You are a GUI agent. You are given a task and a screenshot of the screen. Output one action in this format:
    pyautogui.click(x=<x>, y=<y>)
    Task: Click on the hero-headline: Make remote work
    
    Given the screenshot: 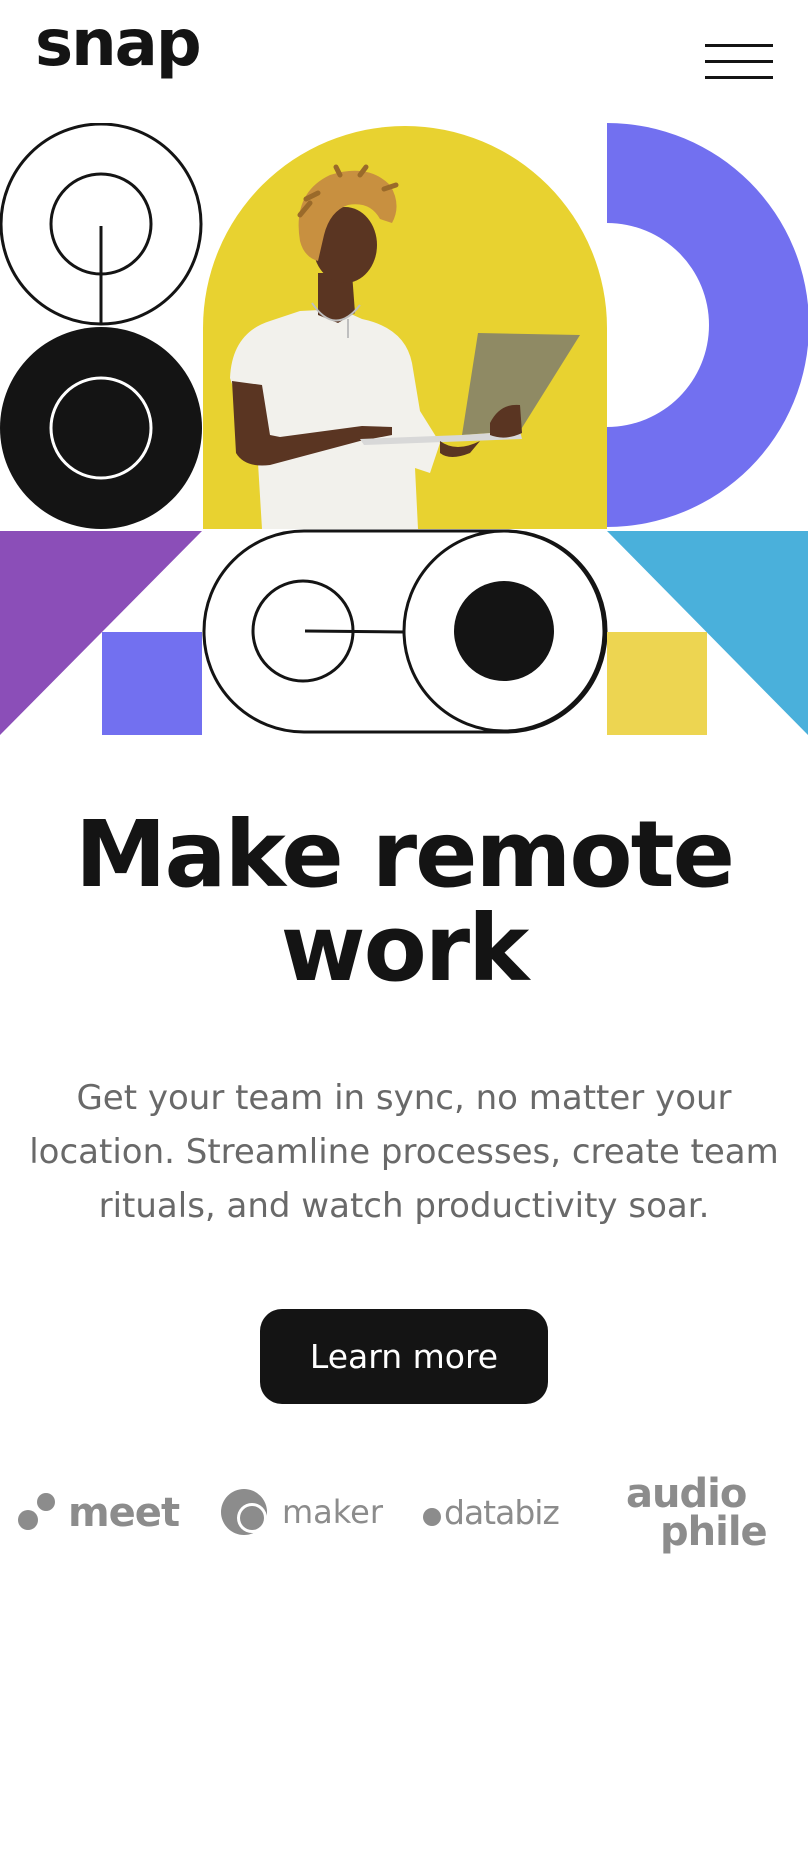 What is the action you would take?
    pyautogui.click(x=404, y=902)
    